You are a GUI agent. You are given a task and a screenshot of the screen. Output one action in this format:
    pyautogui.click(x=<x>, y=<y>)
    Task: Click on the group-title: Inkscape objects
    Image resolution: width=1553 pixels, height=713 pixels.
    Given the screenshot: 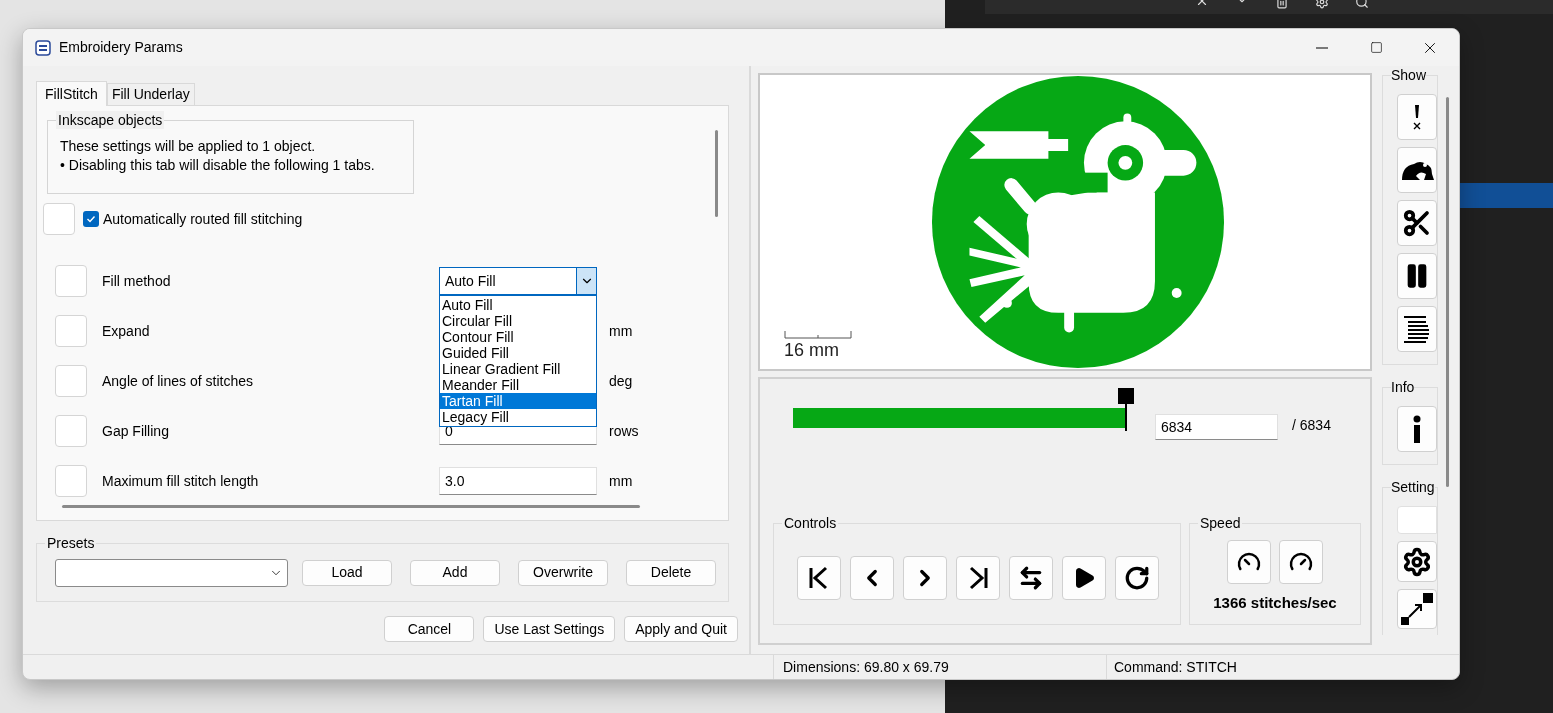 What is the action you would take?
    pyautogui.click(x=110, y=120)
    